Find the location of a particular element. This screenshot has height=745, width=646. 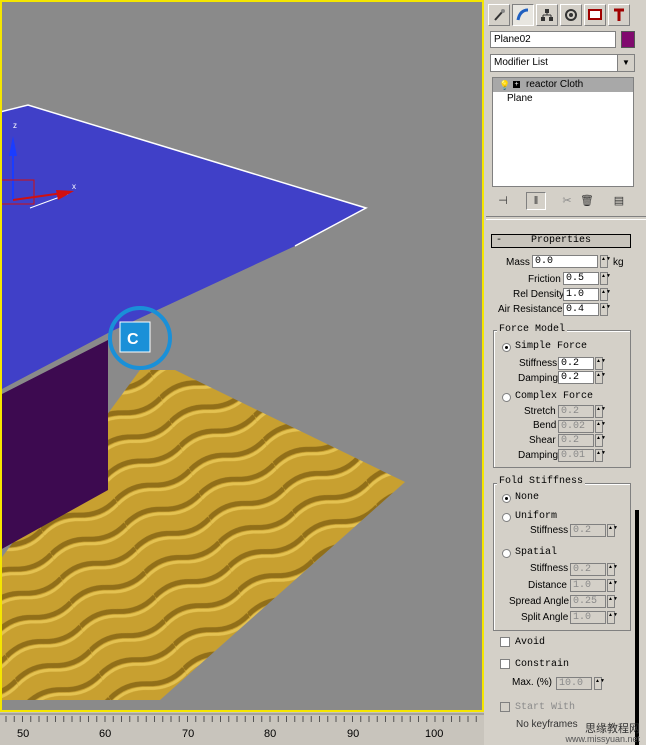

command-panel-tabs is located at coordinates (566, 15).